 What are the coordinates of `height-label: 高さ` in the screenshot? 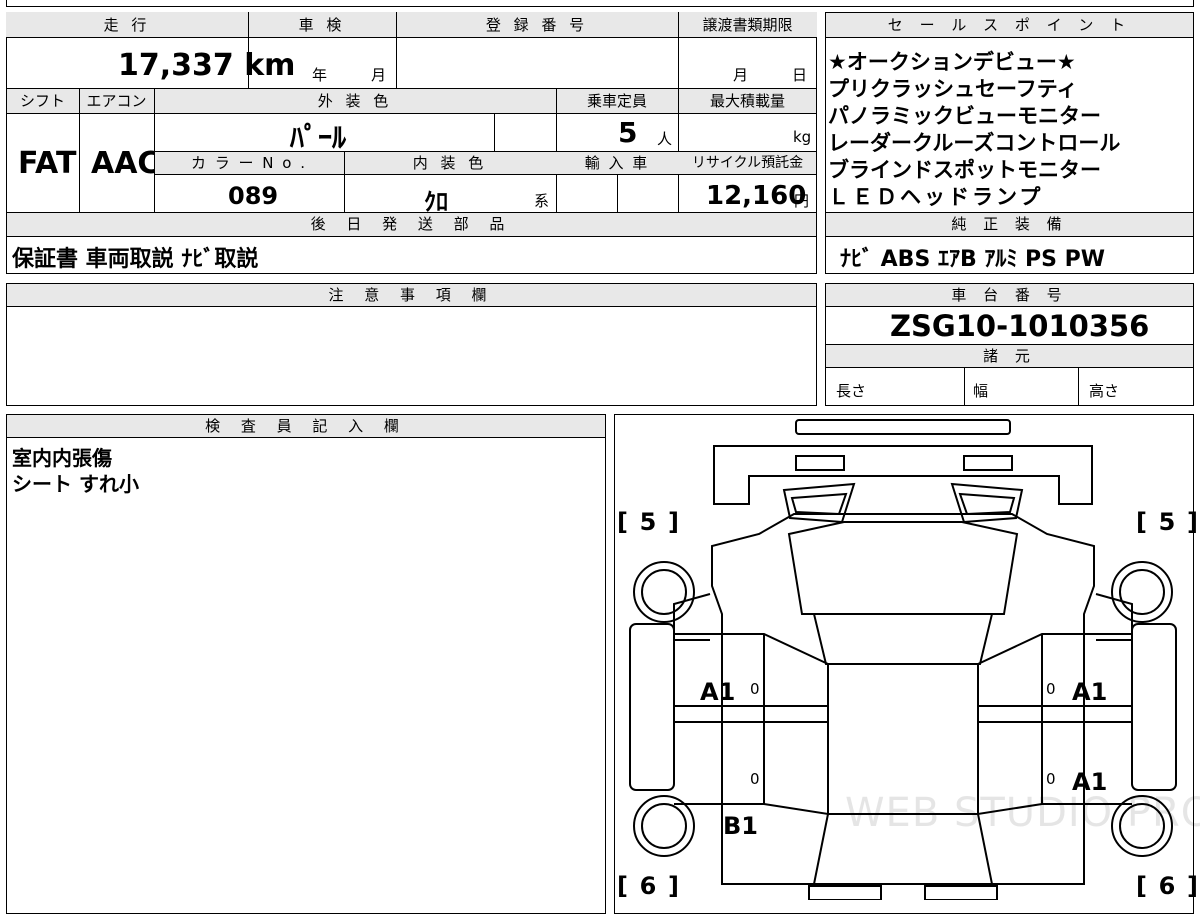 It's located at (1104, 391).